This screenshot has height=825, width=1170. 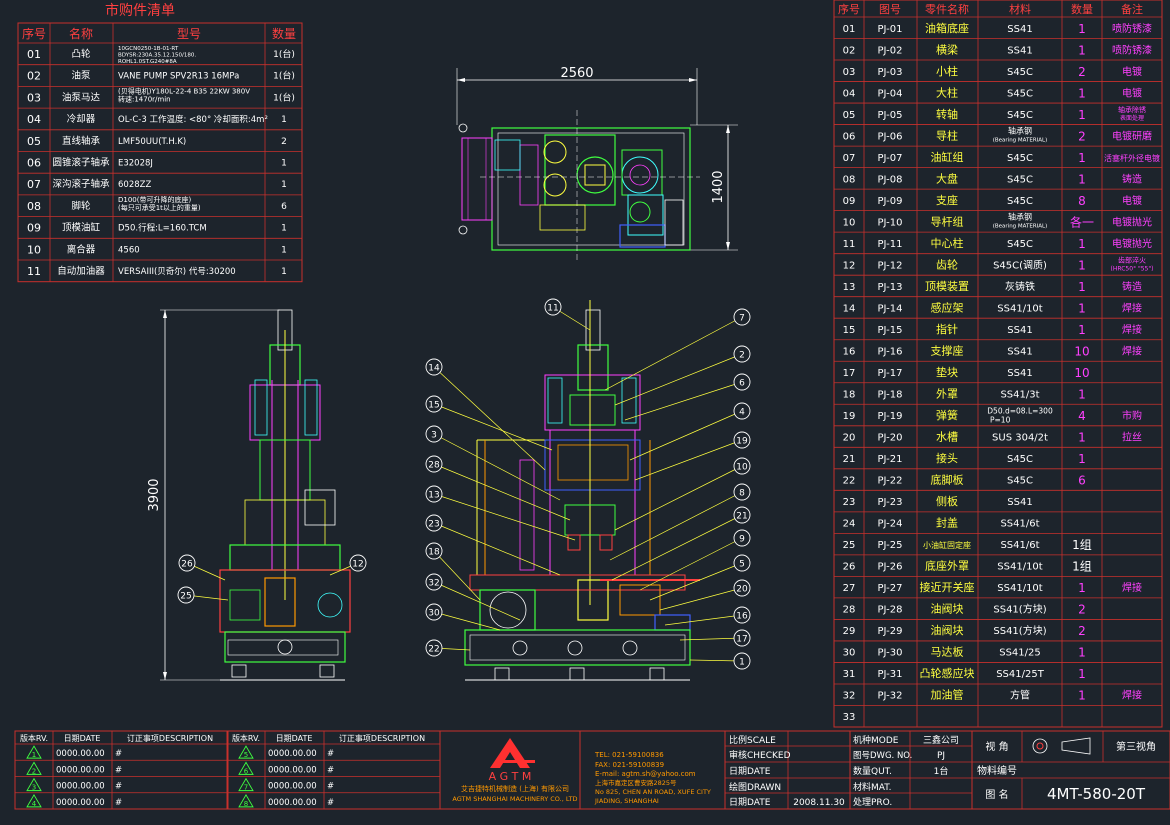 What do you see at coordinates (1020, 653) in the screenshot?
I see `parts-mat: SS41/25` at bounding box center [1020, 653].